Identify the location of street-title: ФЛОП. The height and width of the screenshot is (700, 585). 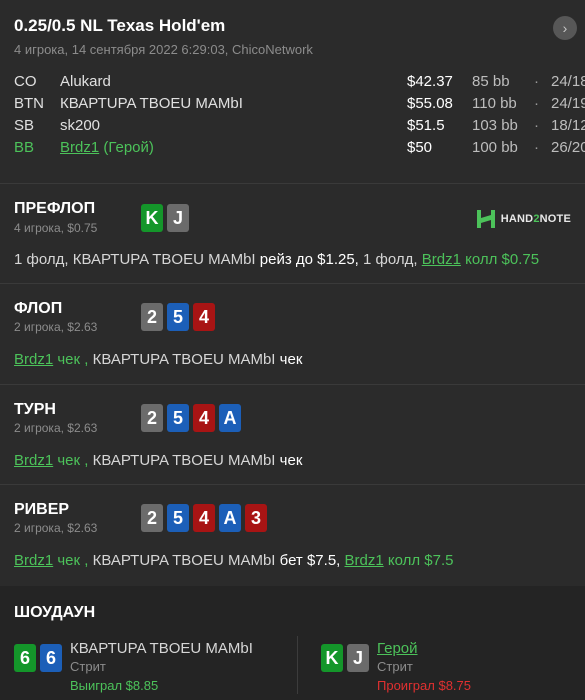
(38, 308).